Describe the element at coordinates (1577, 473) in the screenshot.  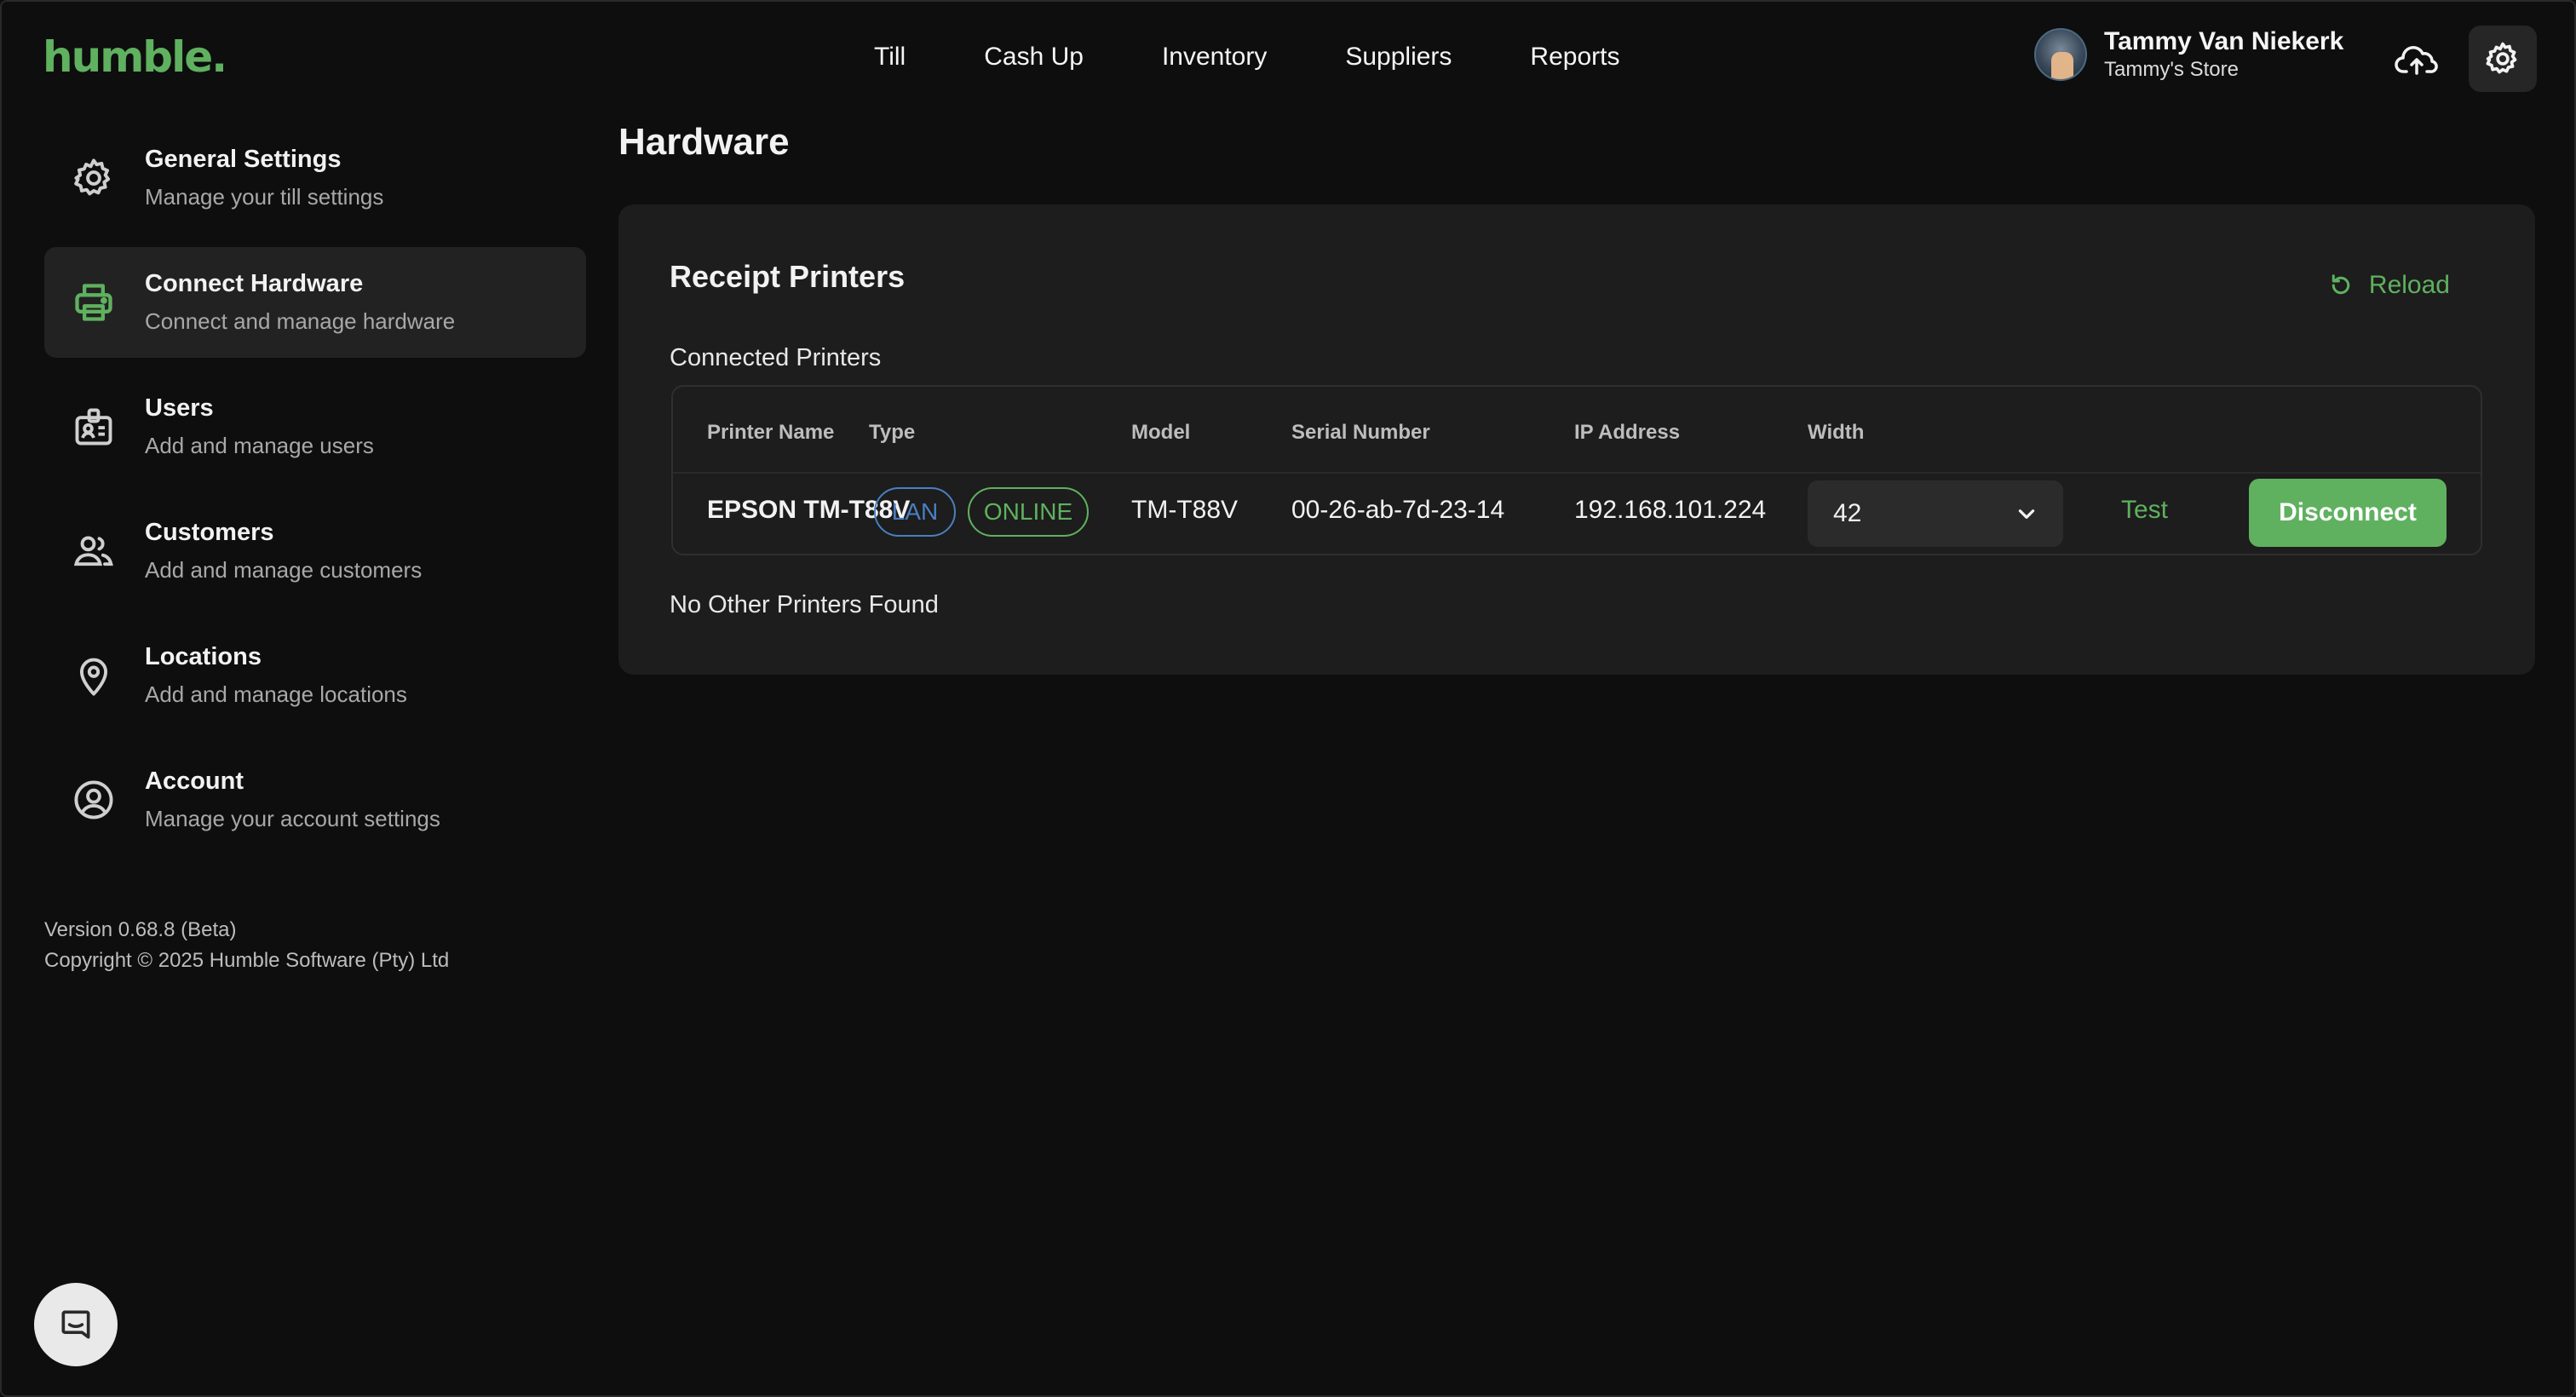
I see `row-divider` at that location.